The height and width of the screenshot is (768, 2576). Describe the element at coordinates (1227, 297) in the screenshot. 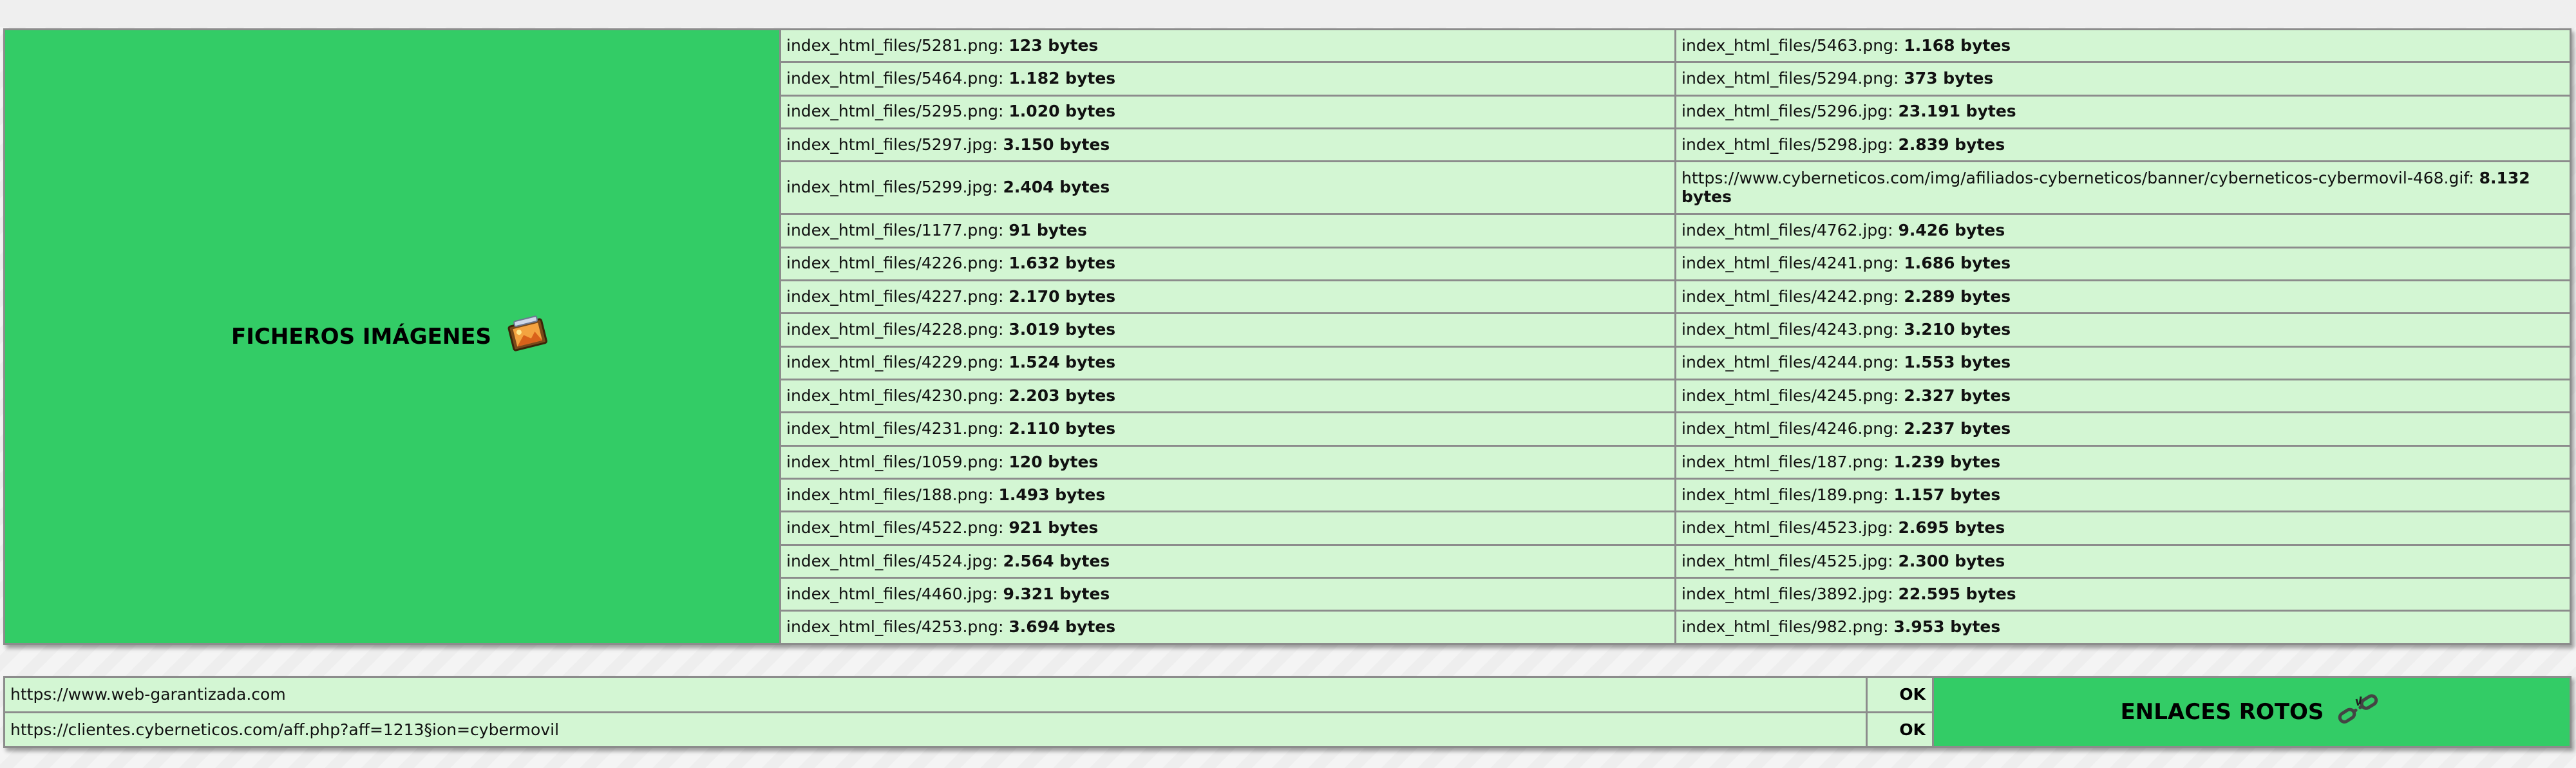

I see `file-entry: index_html_files/4227.png: 2.170 bytes` at that location.